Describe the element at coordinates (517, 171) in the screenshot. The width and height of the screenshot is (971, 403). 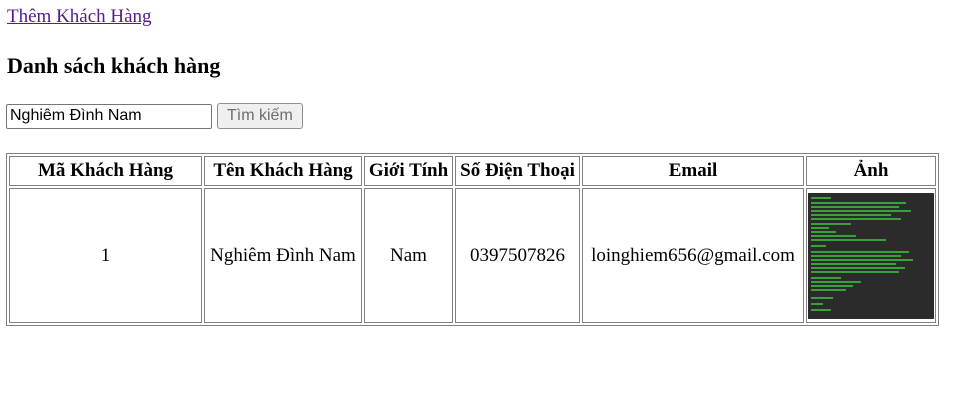
I see `header-phone: Số Điện Thoại` at that location.